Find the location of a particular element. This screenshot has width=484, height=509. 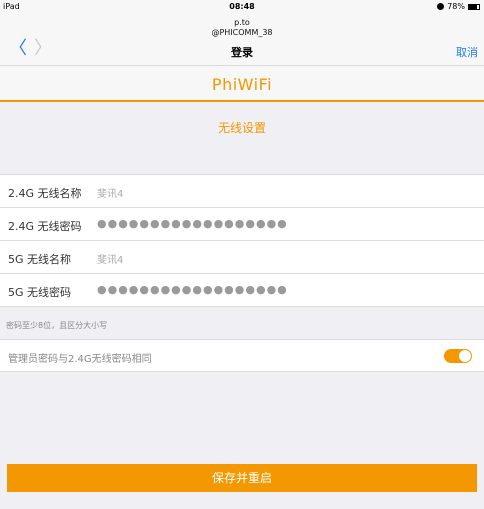

alarm-icon is located at coordinates (441, 6).